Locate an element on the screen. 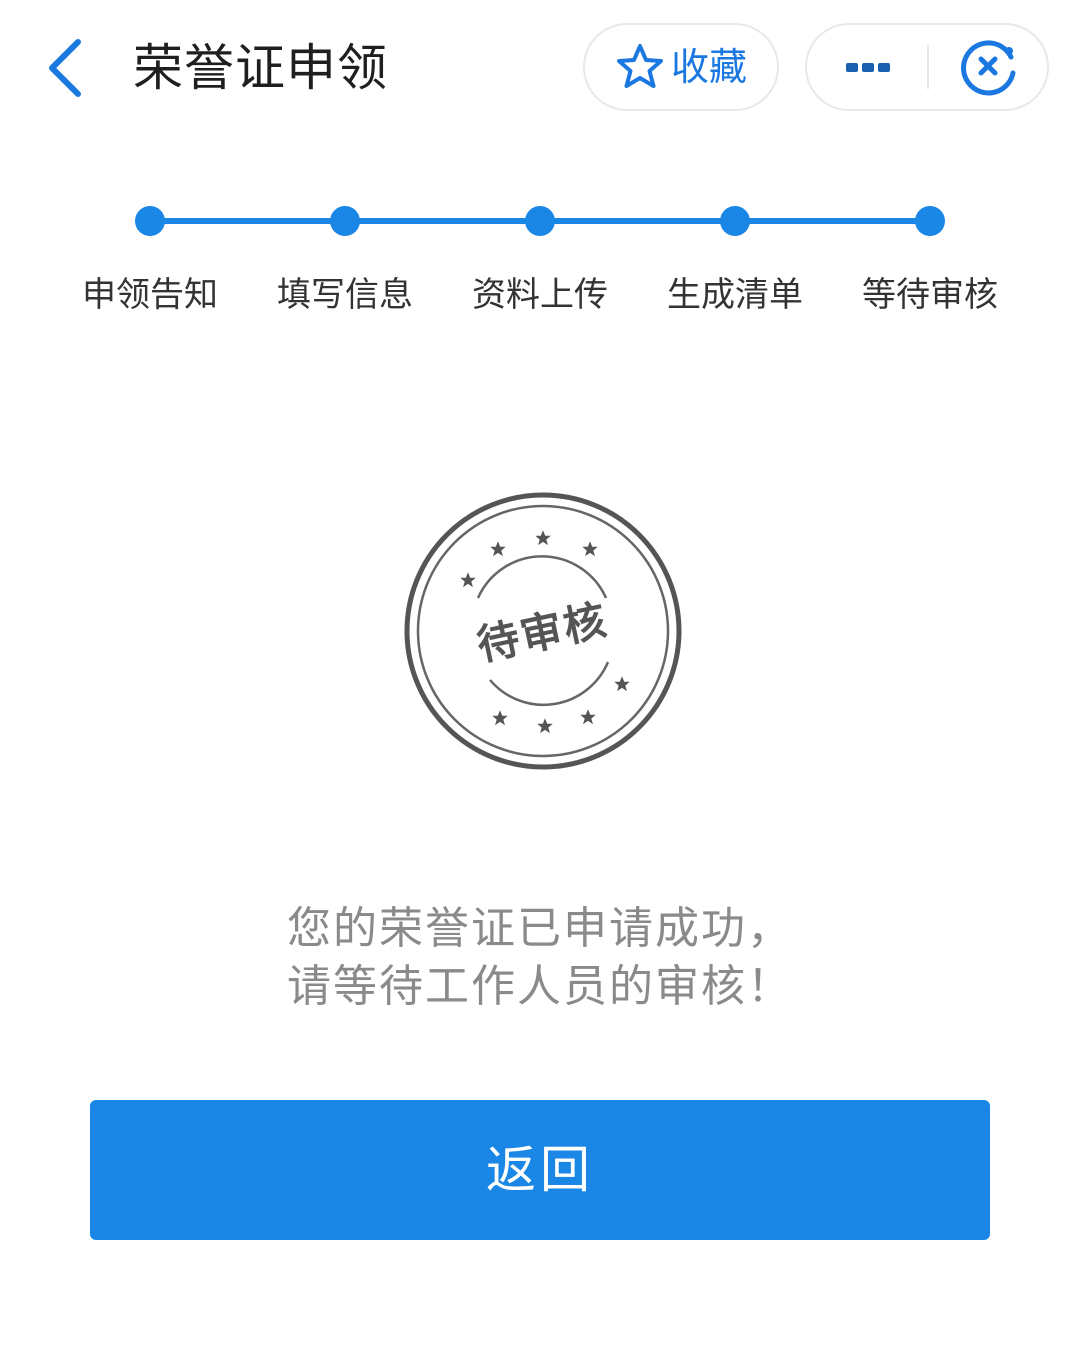 This screenshot has height=1356, width=1080. mini-program-capsule is located at coordinates (927, 67).